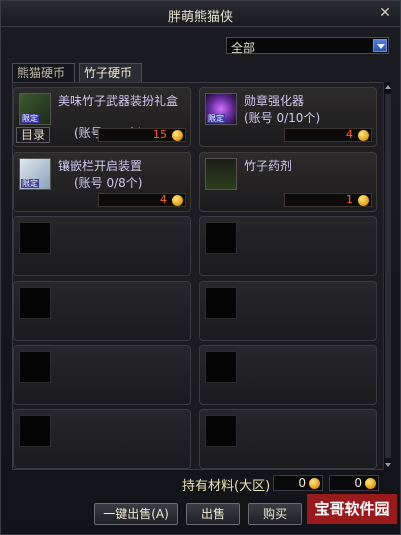 The height and width of the screenshot is (535, 401). What do you see at coordinates (274, 101) in the screenshot?
I see `item-name: 勋章强化器` at bounding box center [274, 101].